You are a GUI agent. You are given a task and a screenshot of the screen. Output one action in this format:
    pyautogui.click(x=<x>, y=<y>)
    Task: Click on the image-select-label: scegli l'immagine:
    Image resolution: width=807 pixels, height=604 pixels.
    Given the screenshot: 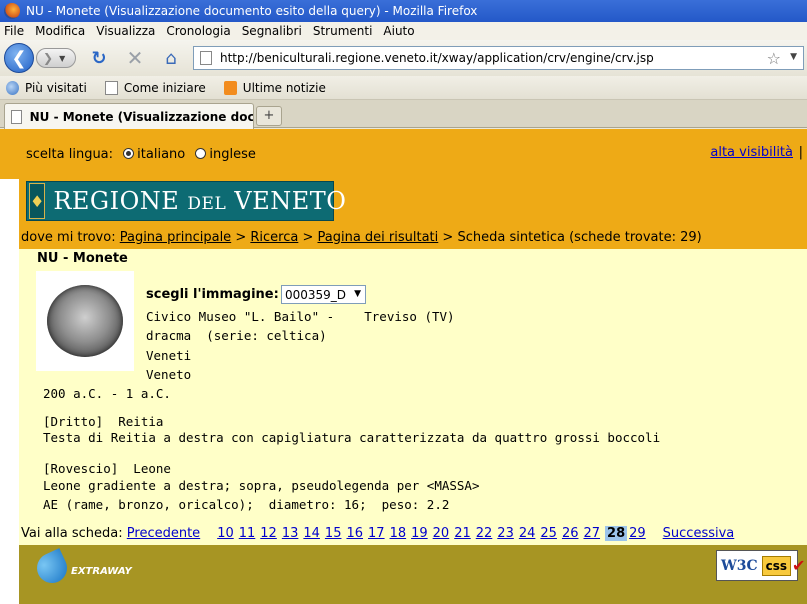 What is the action you would take?
    pyautogui.click(x=212, y=294)
    